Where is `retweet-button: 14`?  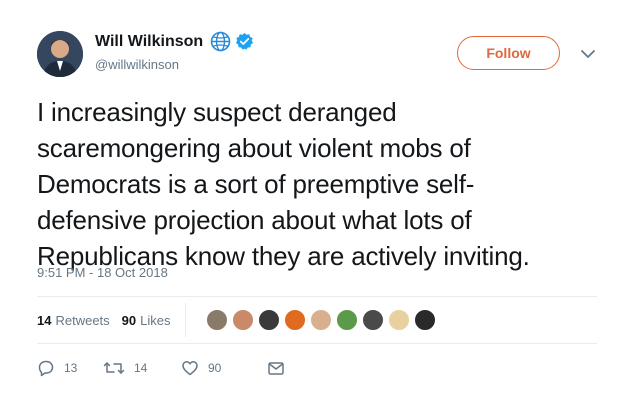
retweet-button: 14 is located at coordinates (142, 368).